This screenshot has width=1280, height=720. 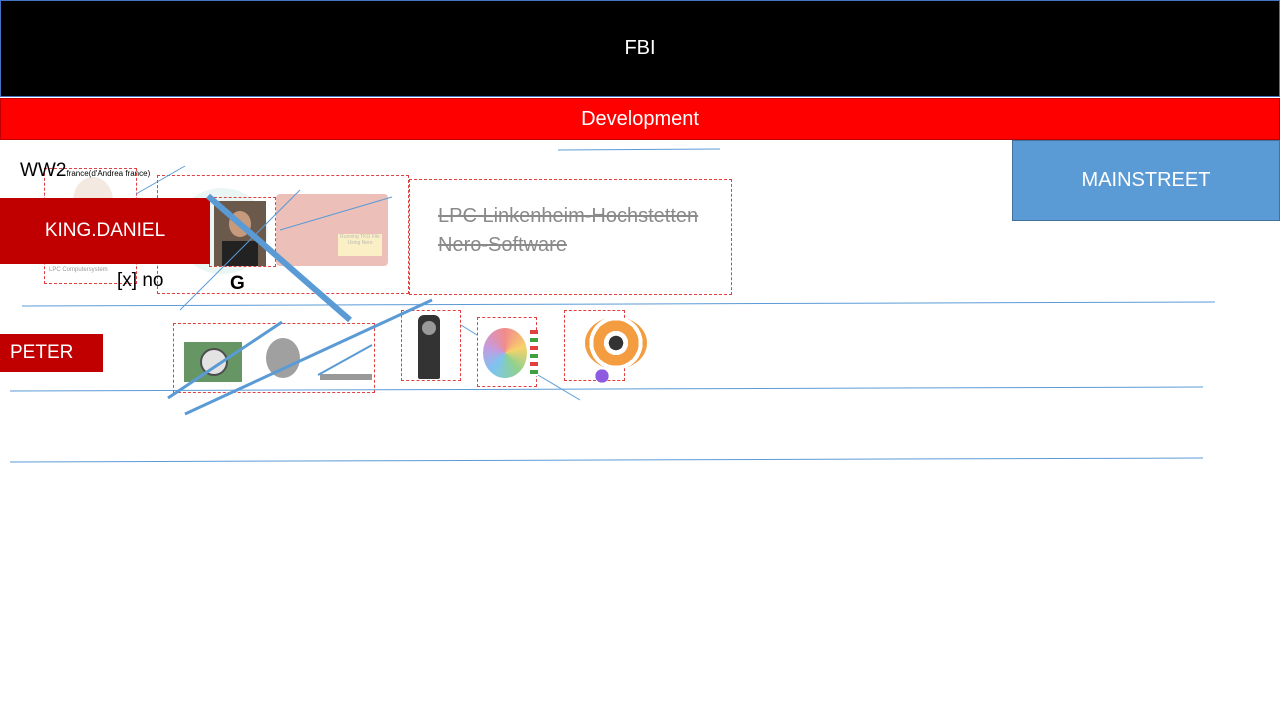 I want to click on thick-diagonal-line, so click(x=279, y=258).